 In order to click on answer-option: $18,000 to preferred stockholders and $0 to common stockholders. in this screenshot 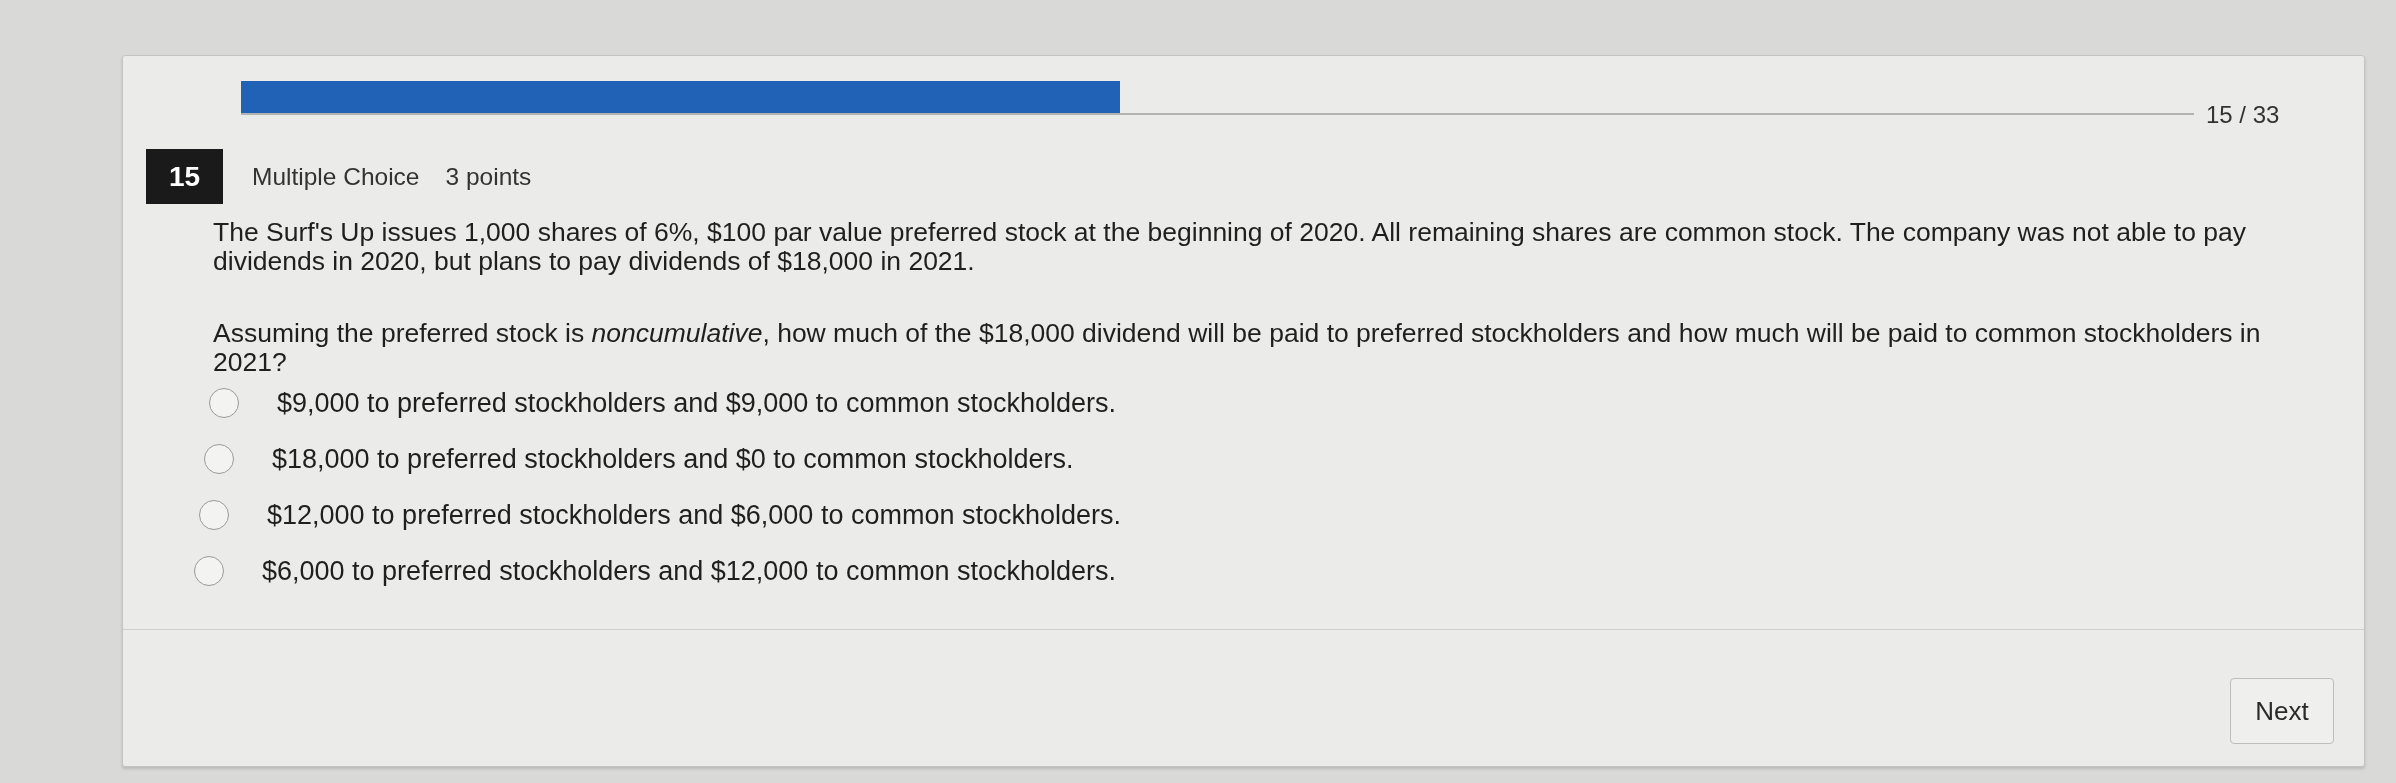, I will do `click(673, 459)`.